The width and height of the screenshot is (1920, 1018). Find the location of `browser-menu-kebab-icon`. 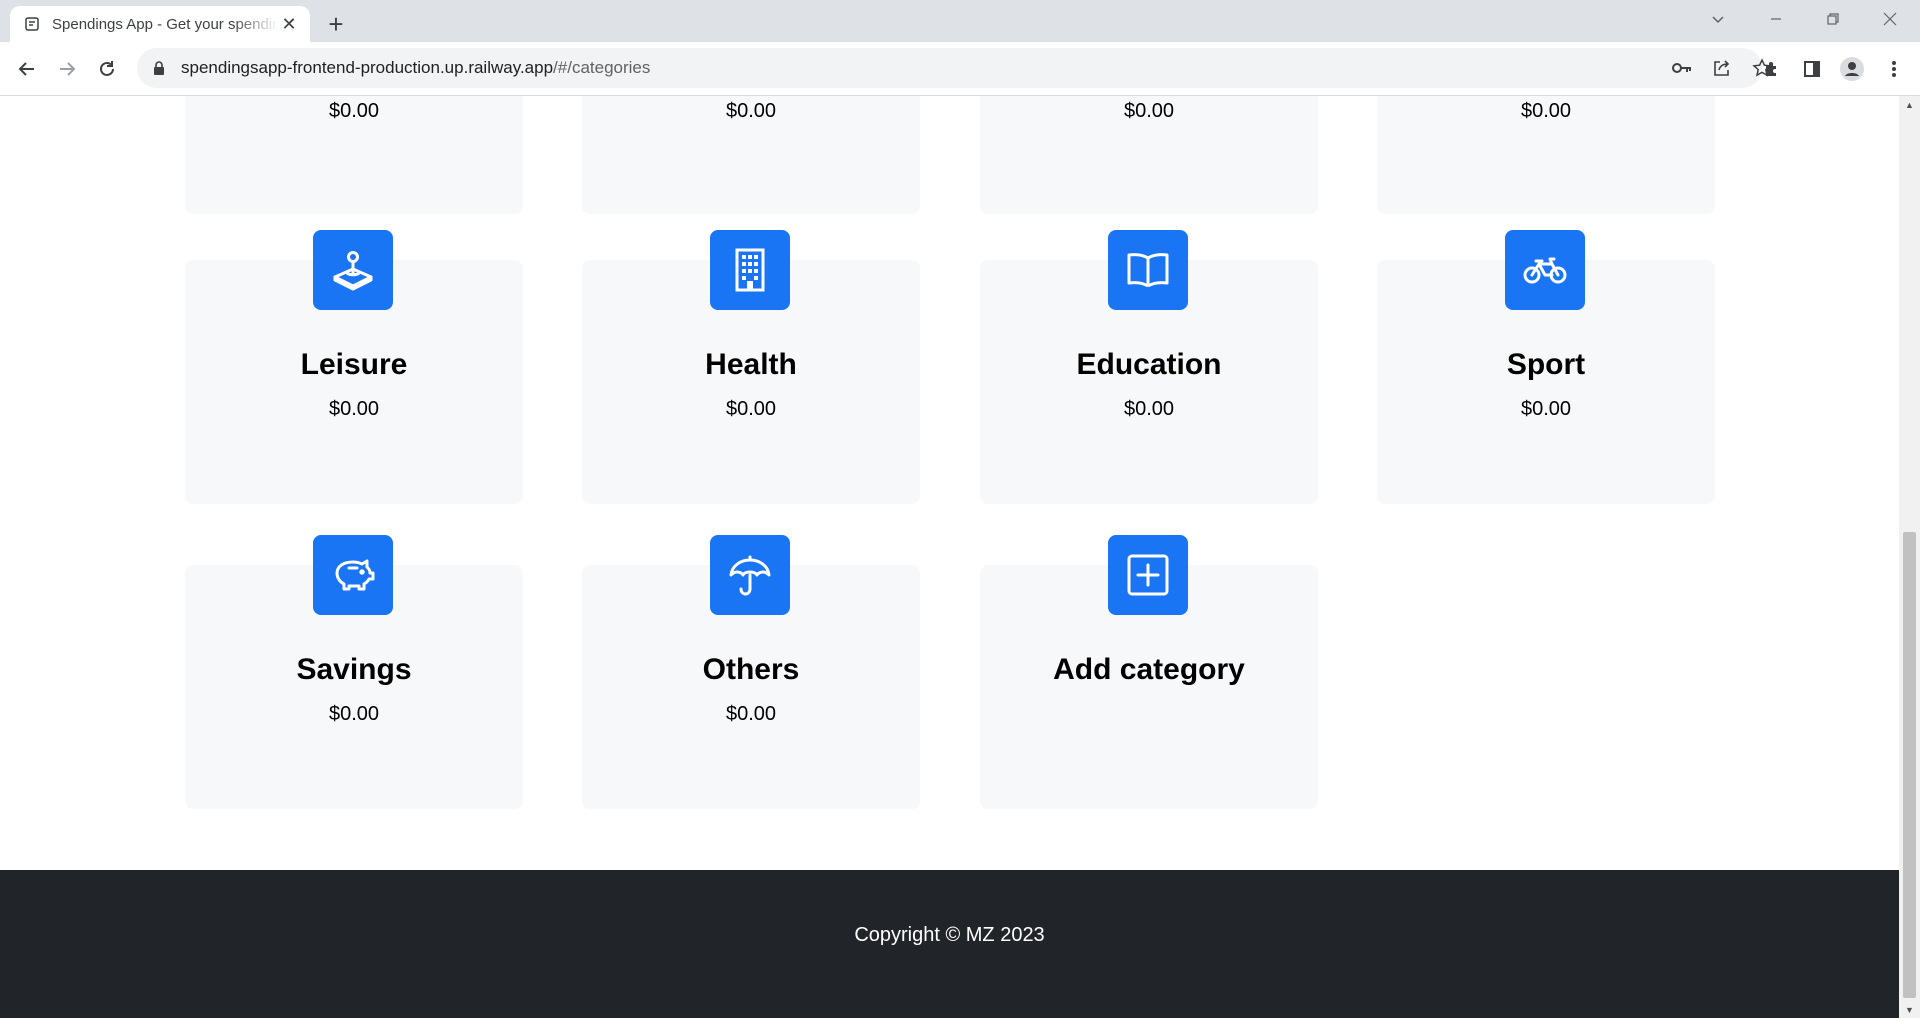

browser-menu-kebab-icon is located at coordinates (1894, 69).